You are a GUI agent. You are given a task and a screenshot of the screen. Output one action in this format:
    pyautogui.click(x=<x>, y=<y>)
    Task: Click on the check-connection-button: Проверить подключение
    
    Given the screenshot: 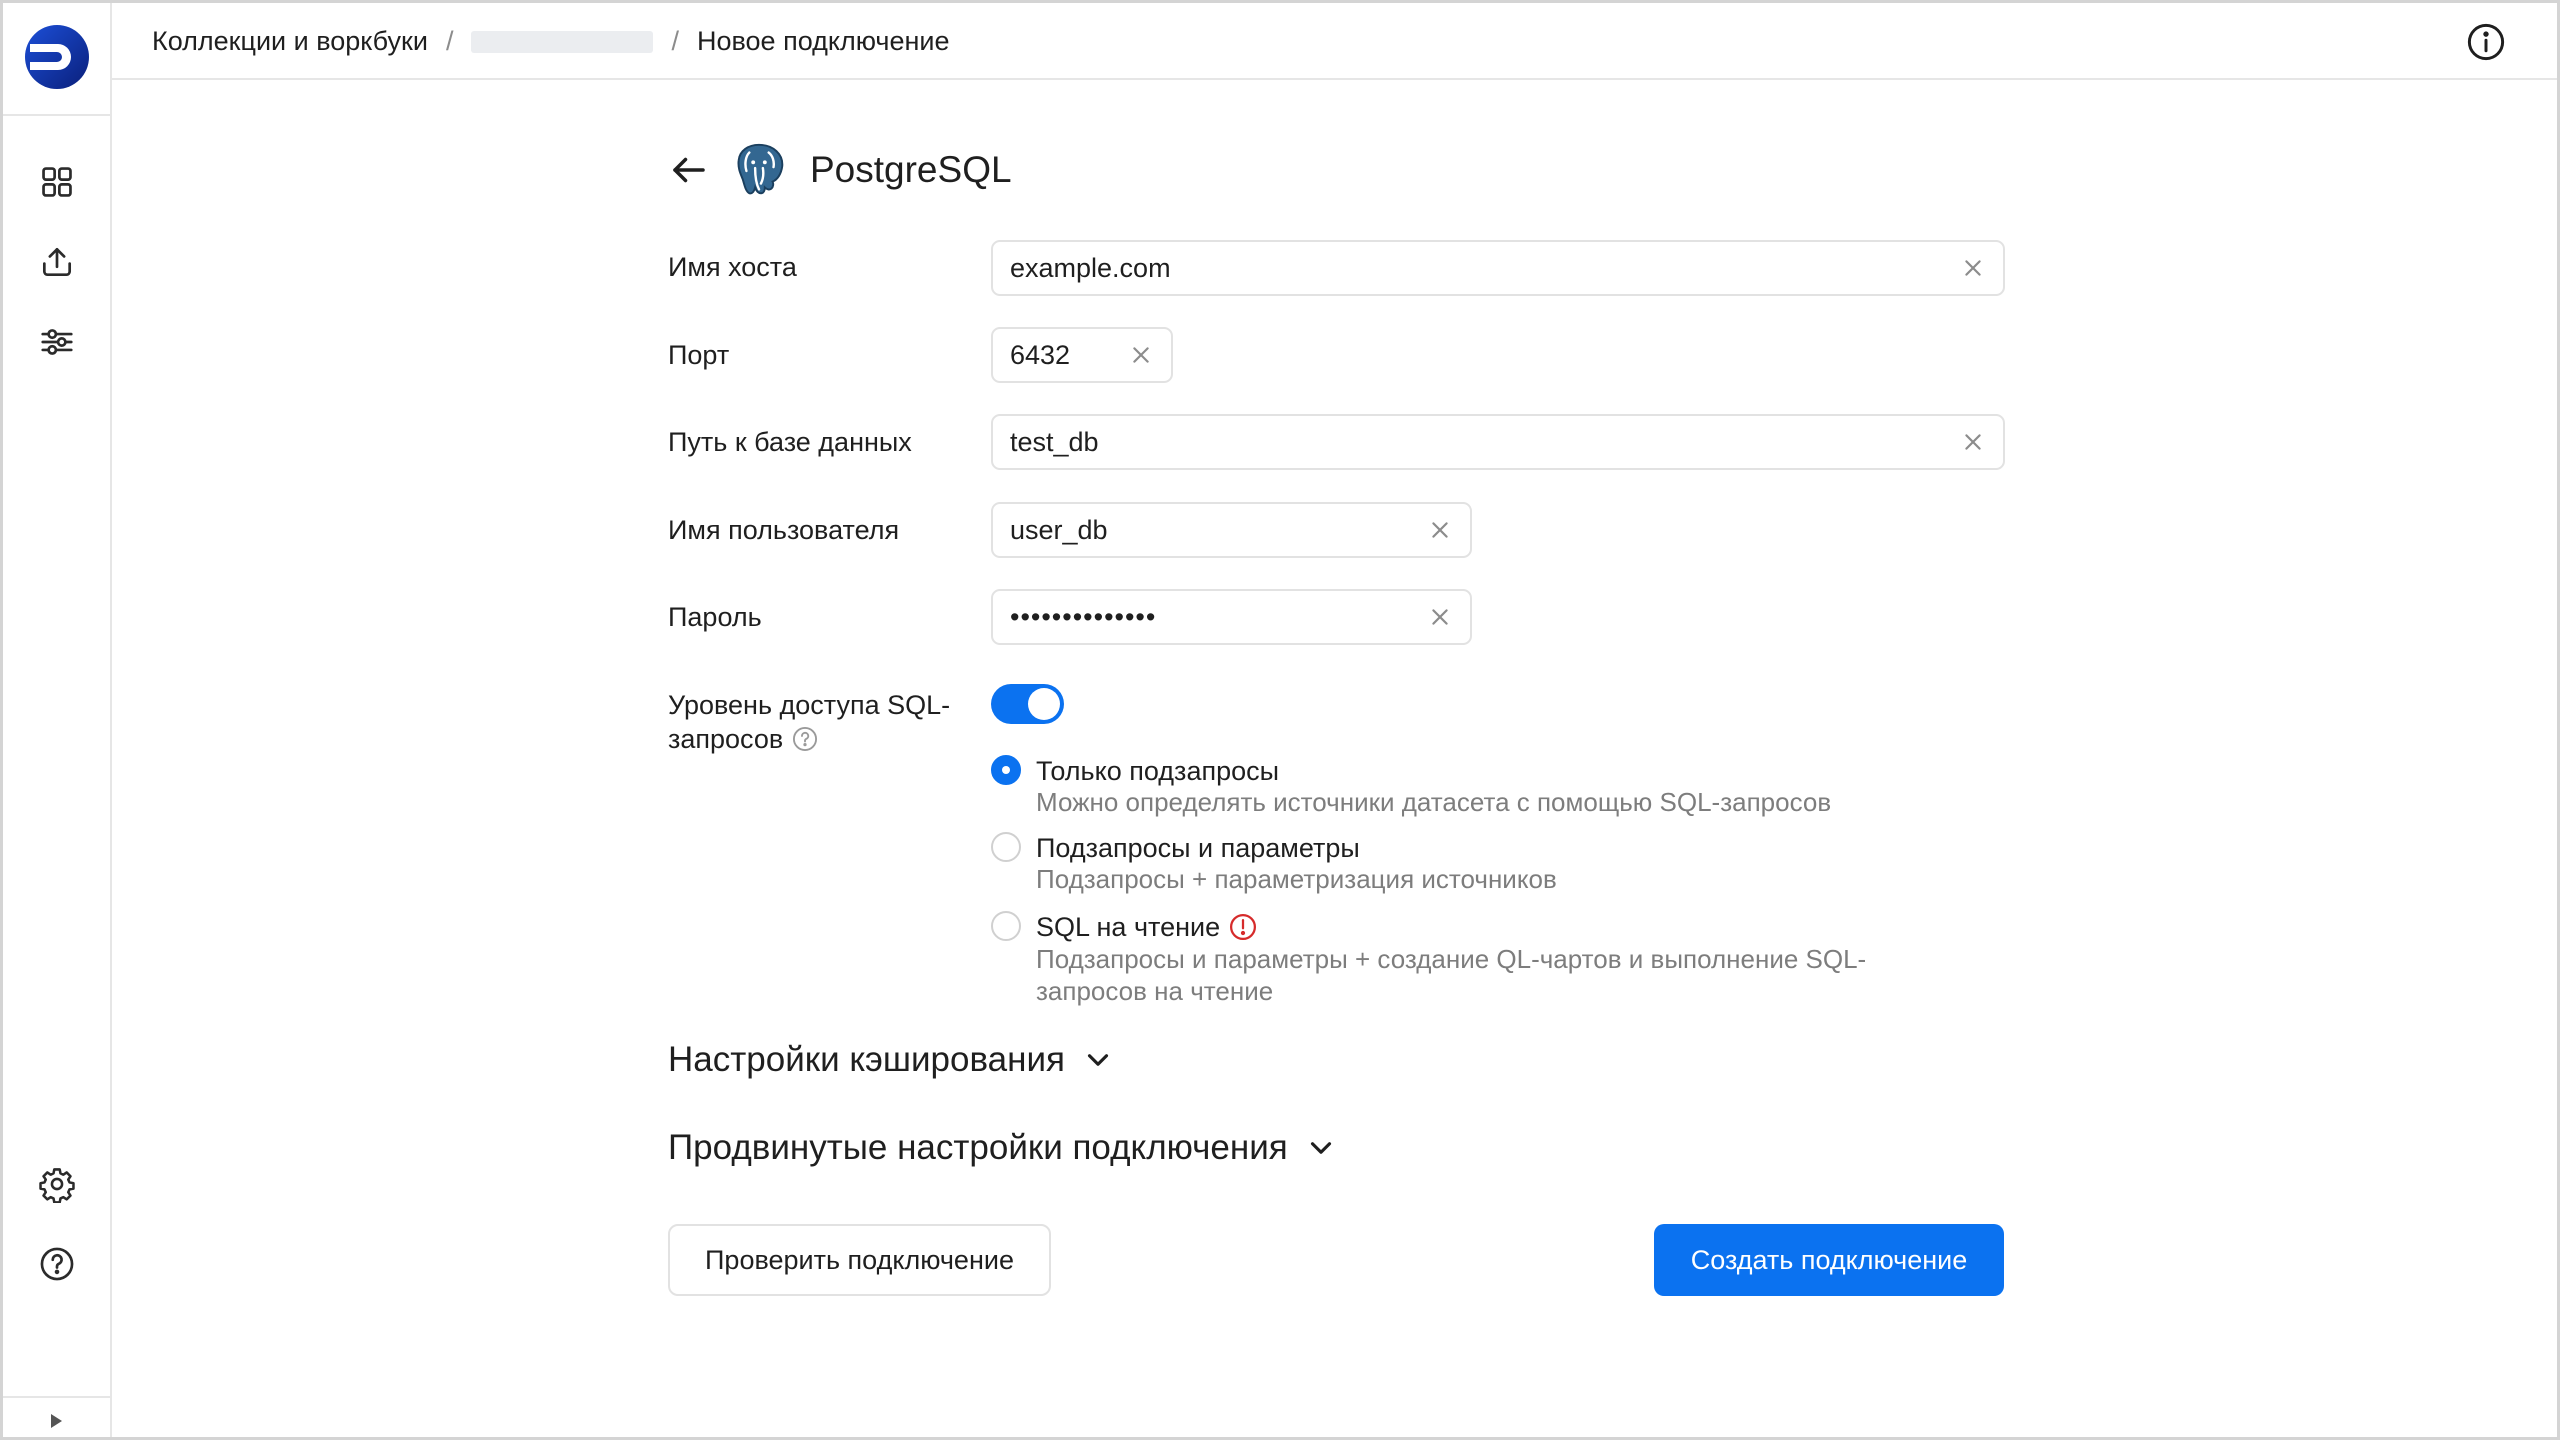 What is the action you would take?
    pyautogui.click(x=859, y=1260)
    